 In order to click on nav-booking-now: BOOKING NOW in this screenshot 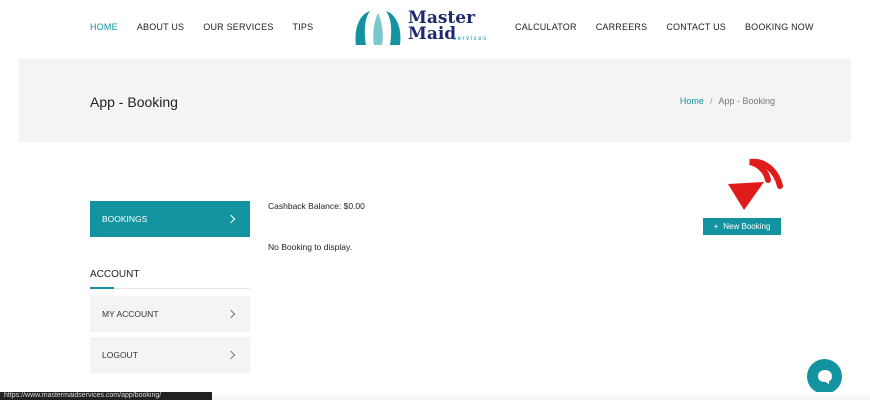, I will do `click(779, 27)`.